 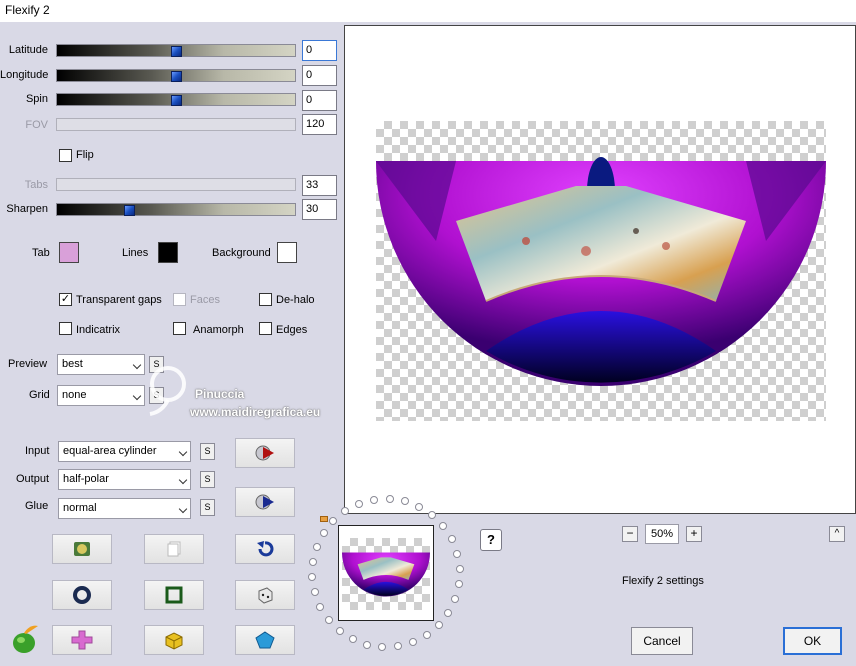 I want to click on navigator-marker, so click(x=324, y=519).